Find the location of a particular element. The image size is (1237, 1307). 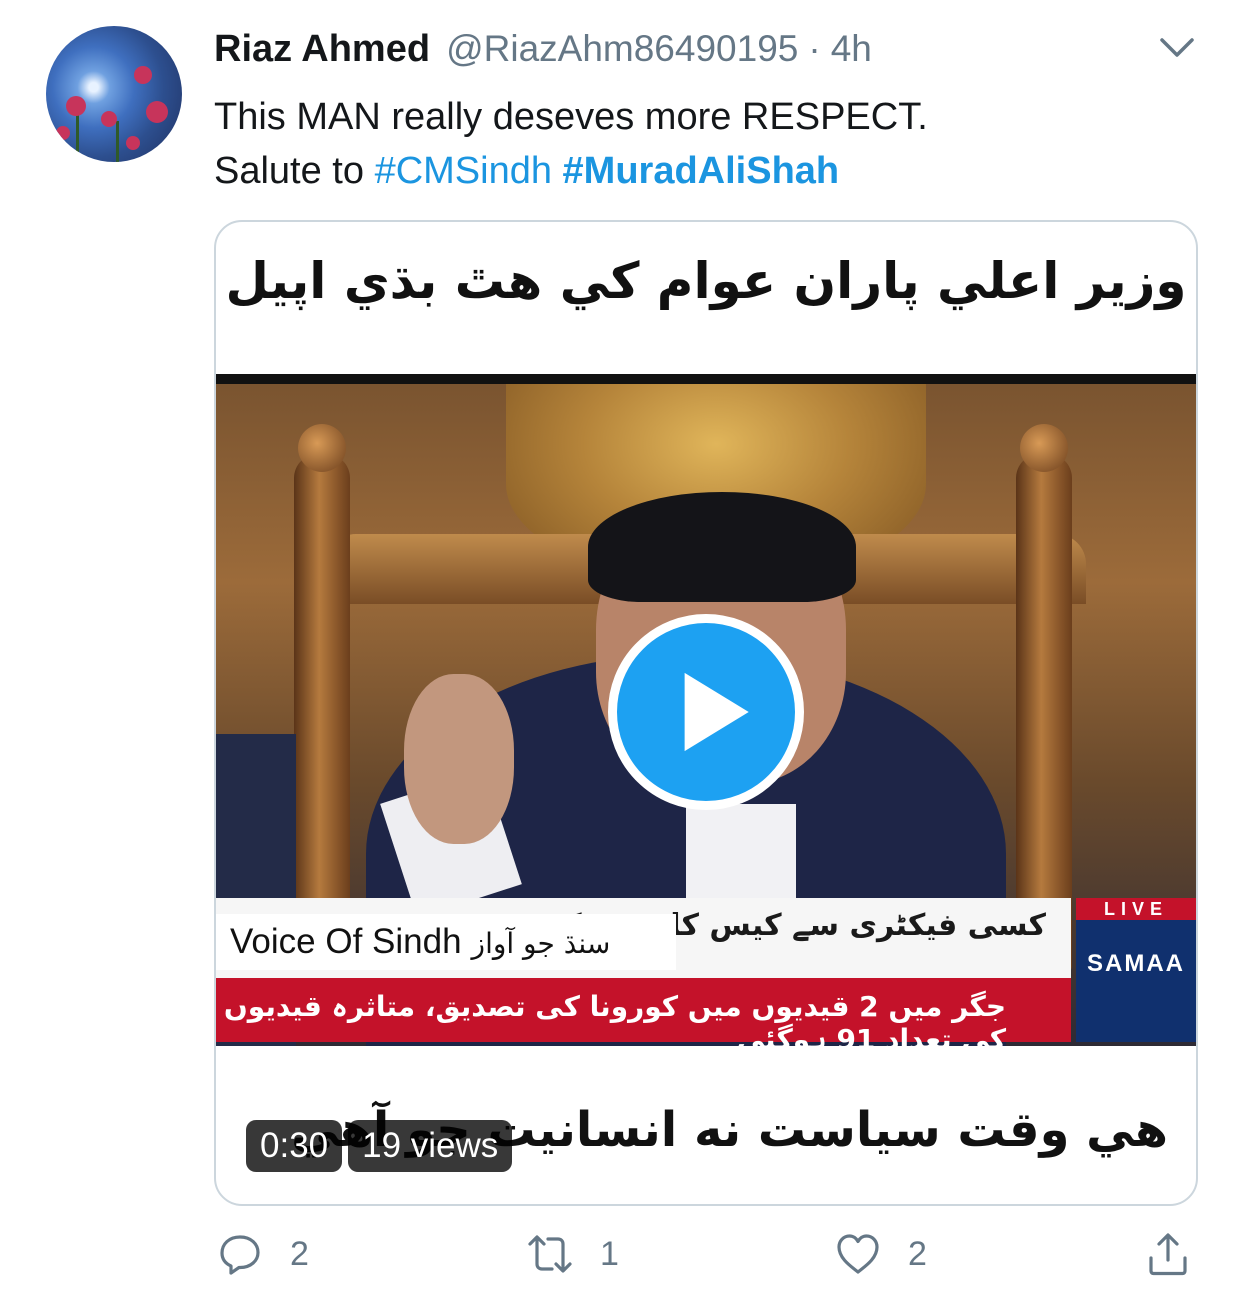

tweet-text-line2: Salute to #CMSindh #MuradAliShah is located at coordinates (571, 171).